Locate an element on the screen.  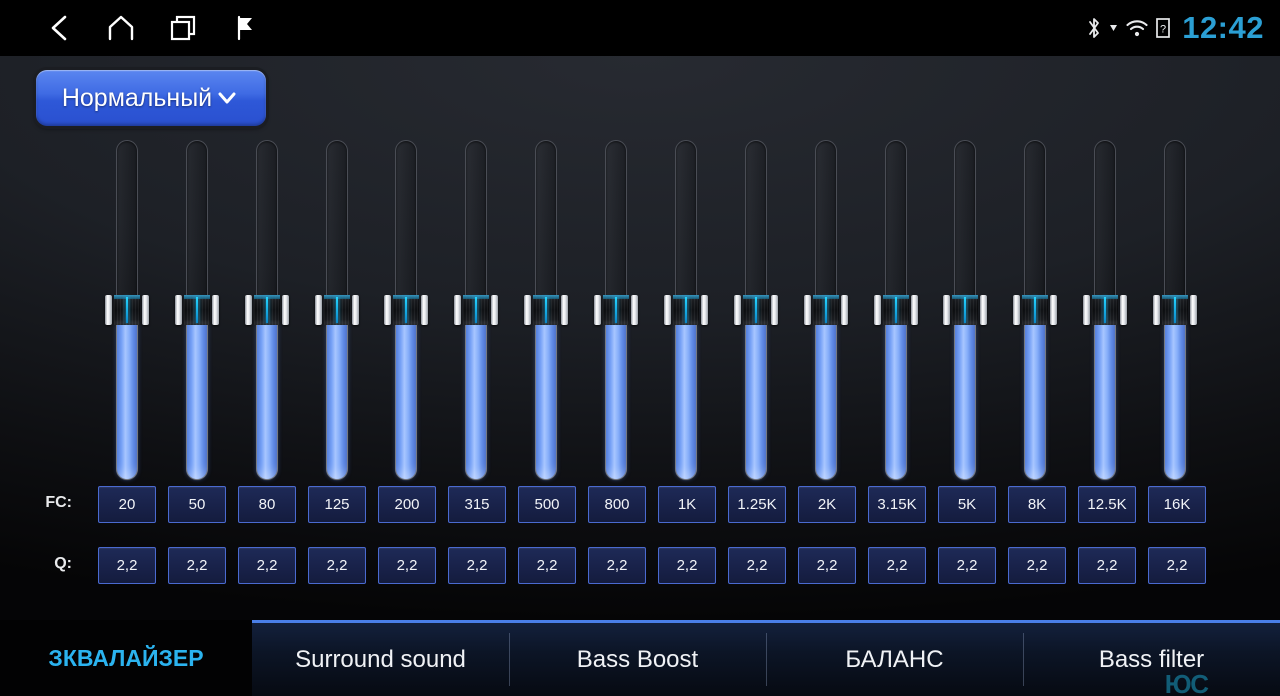
tab-active: ЗКВАЛАЙЗЕР is located at coordinates (126, 658).